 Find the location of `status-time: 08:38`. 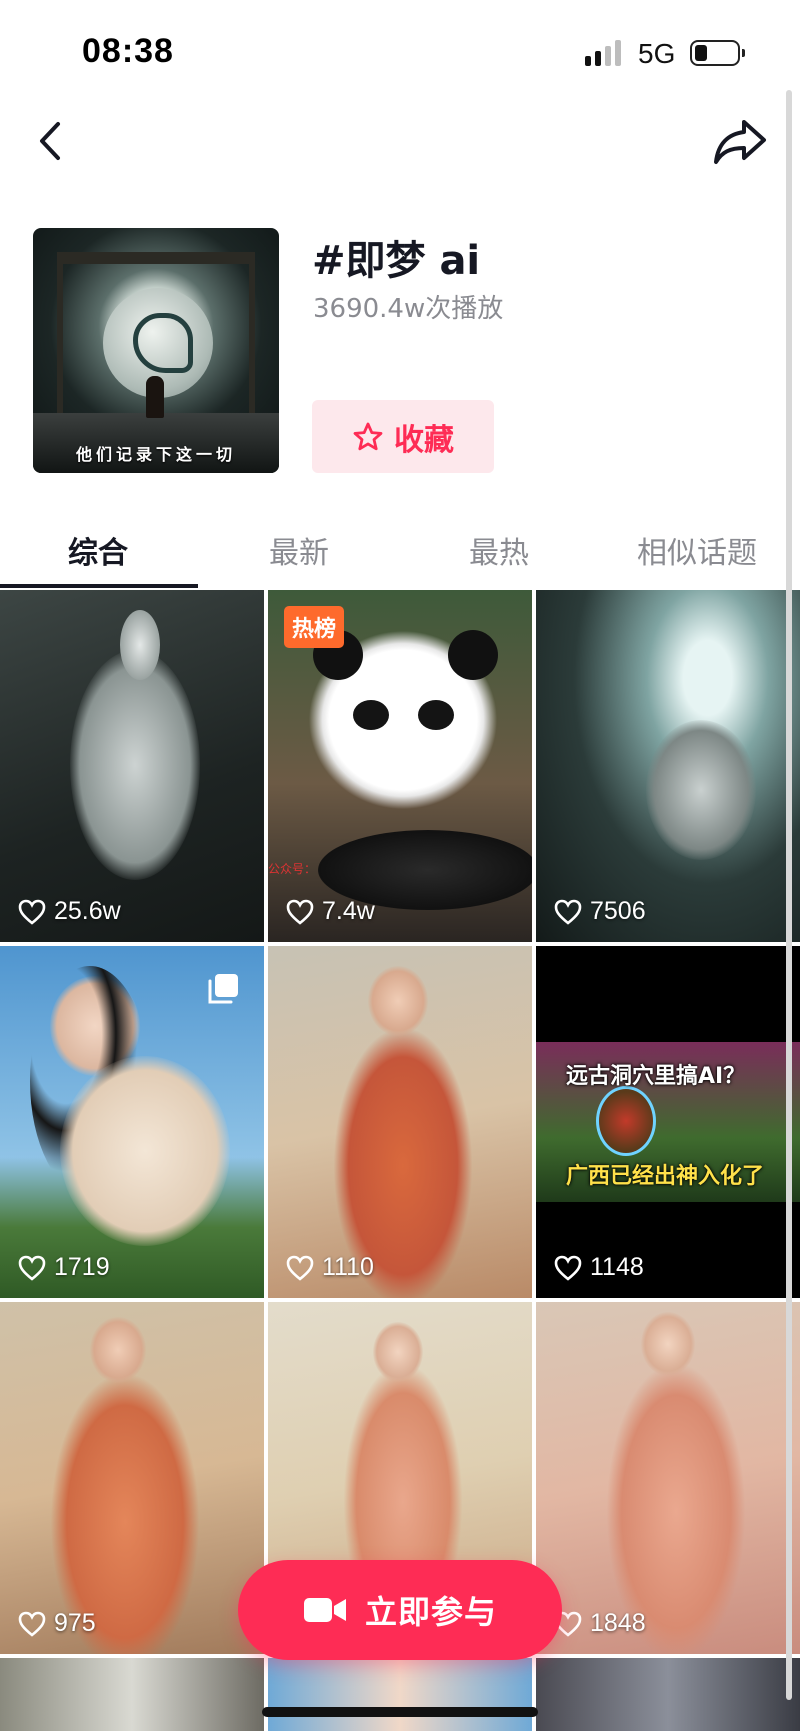

status-time: 08:38 is located at coordinates (128, 51).